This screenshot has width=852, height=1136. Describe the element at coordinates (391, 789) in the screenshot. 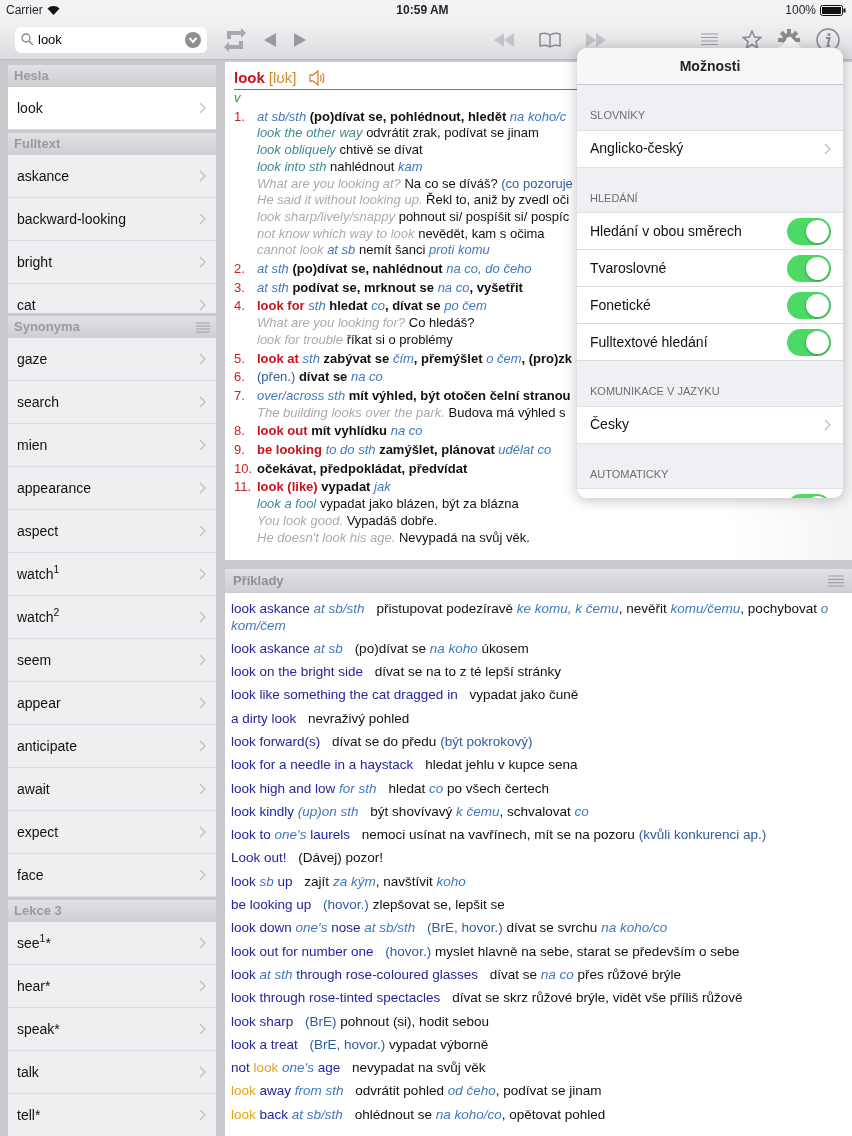

I see `phrase-example: look high and low for sth hledat co po všech čertech` at that location.